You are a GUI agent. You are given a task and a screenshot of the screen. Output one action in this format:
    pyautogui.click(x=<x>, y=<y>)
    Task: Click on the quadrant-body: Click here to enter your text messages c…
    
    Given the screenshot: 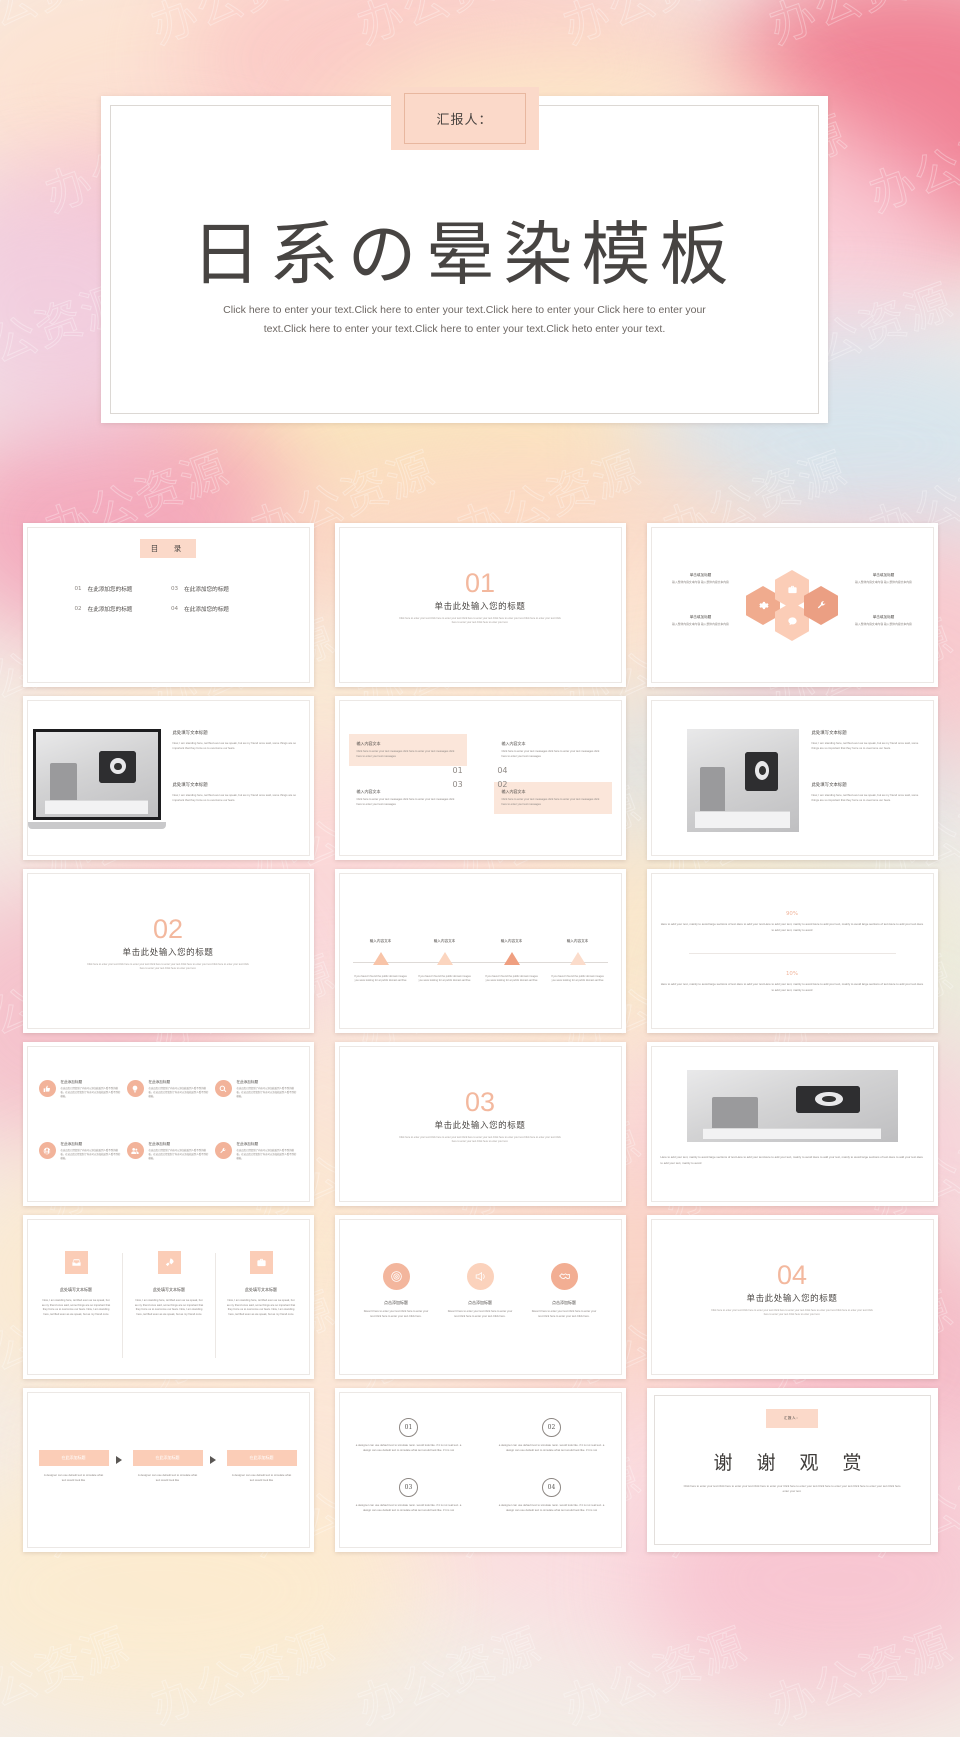 What is the action you would take?
    pyautogui.click(x=550, y=802)
    